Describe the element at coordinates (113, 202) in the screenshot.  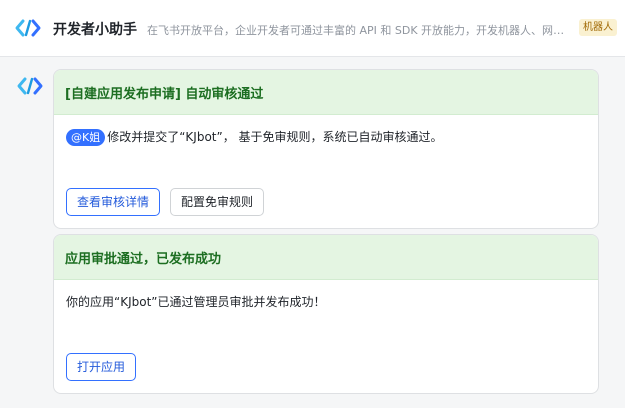
I see `view-review-details-button: 查看审核详情` at that location.